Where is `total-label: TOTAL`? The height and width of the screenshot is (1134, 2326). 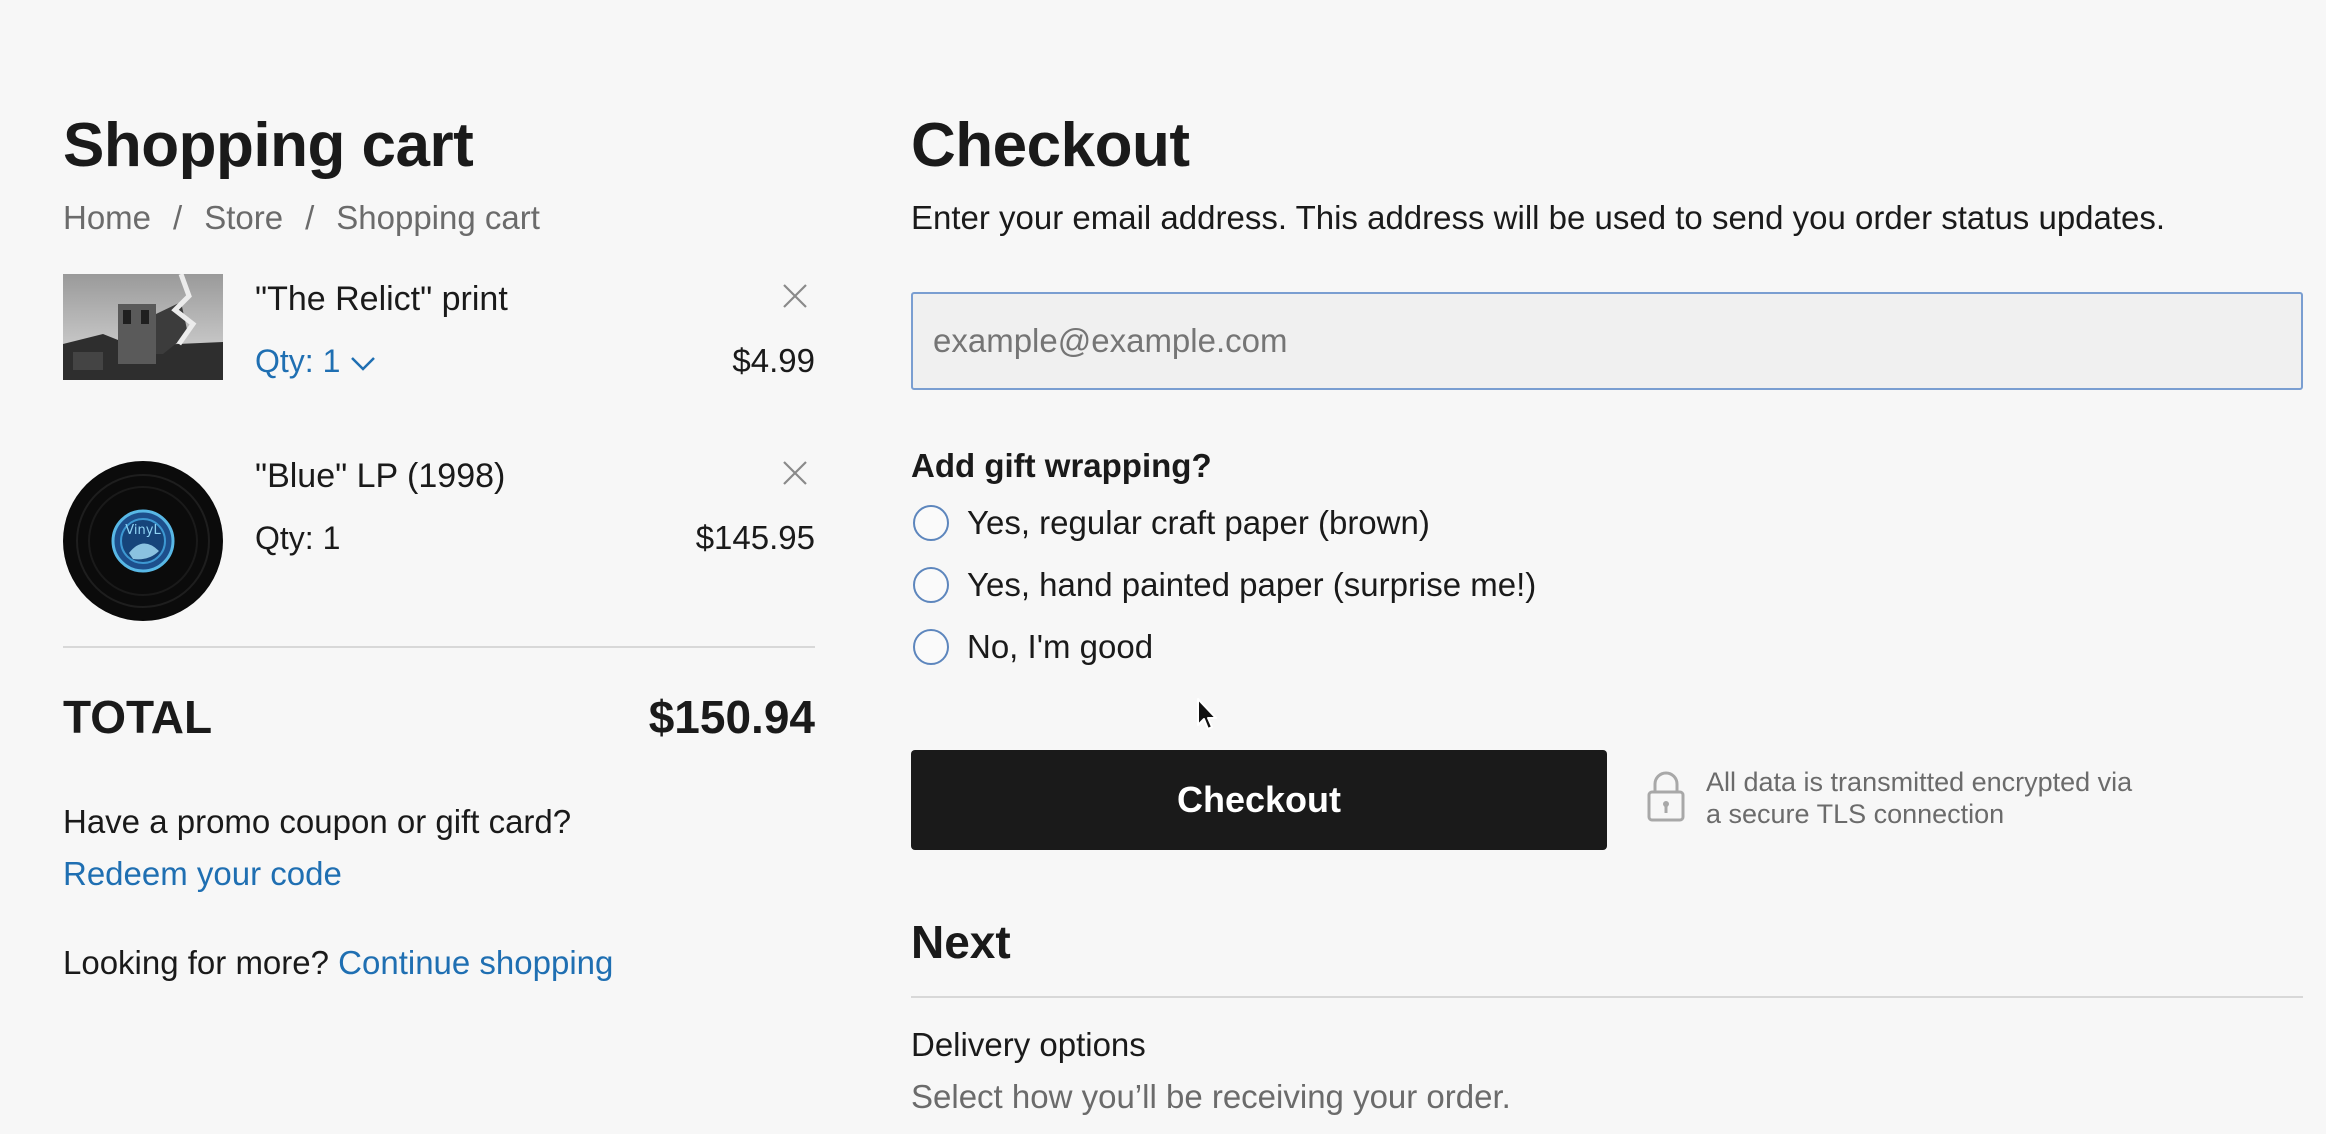 total-label: TOTAL is located at coordinates (138, 717).